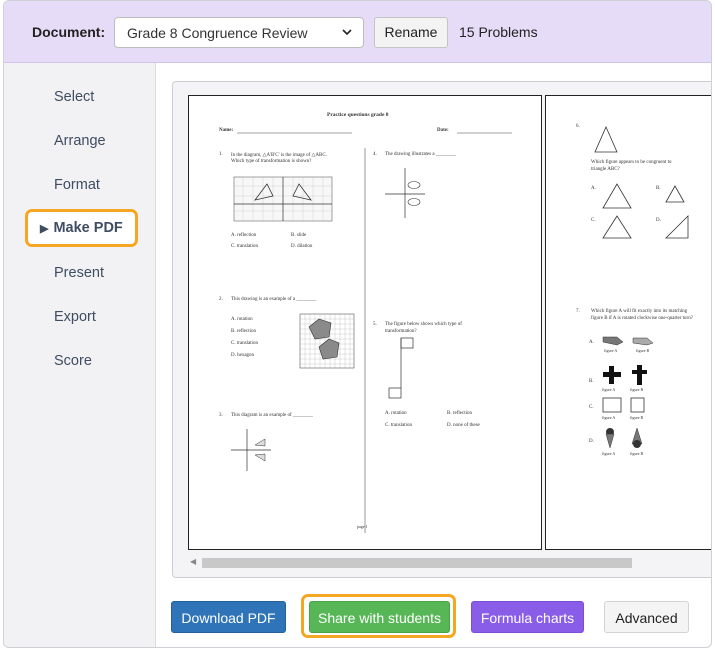 This screenshot has height=652, width=715. Describe the element at coordinates (405, 193) in the screenshot. I see `q4-ovals-diagram` at that location.